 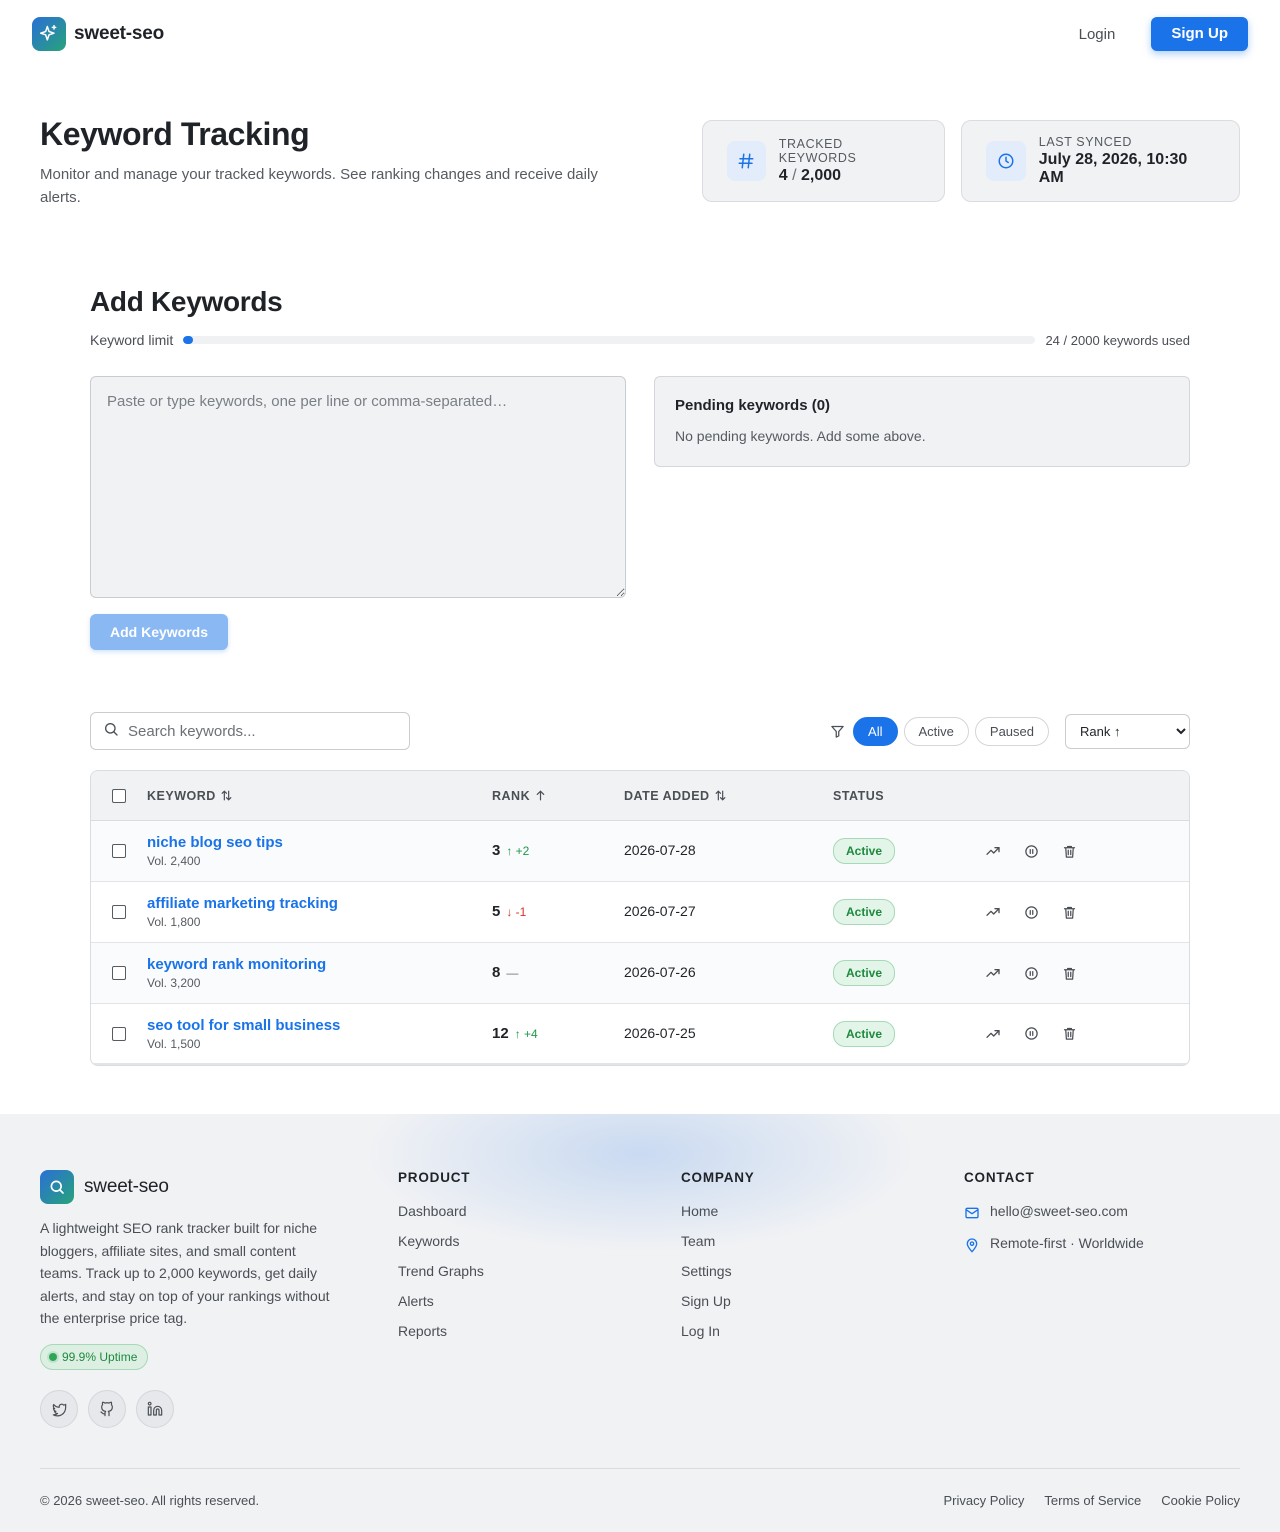 What do you see at coordinates (111, 731) in the screenshot?
I see `search-icon` at bounding box center [111, 731].